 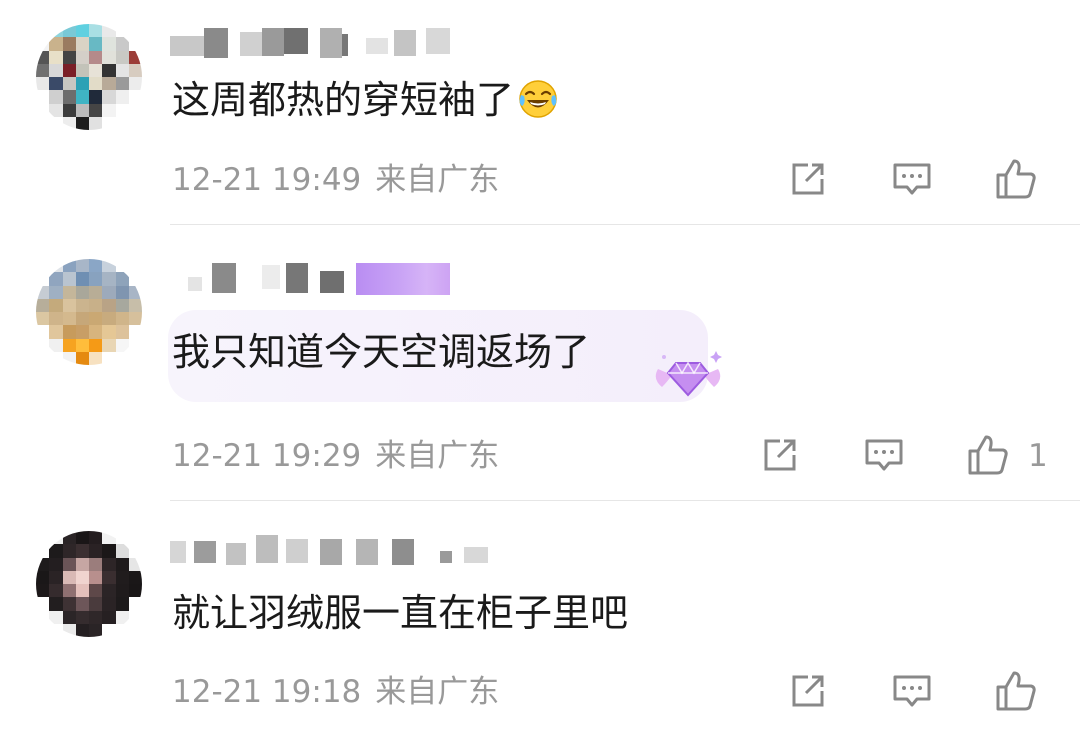 I want to click on comment-text: 我只知道今天空调返场了, so click(x=381, y=352).